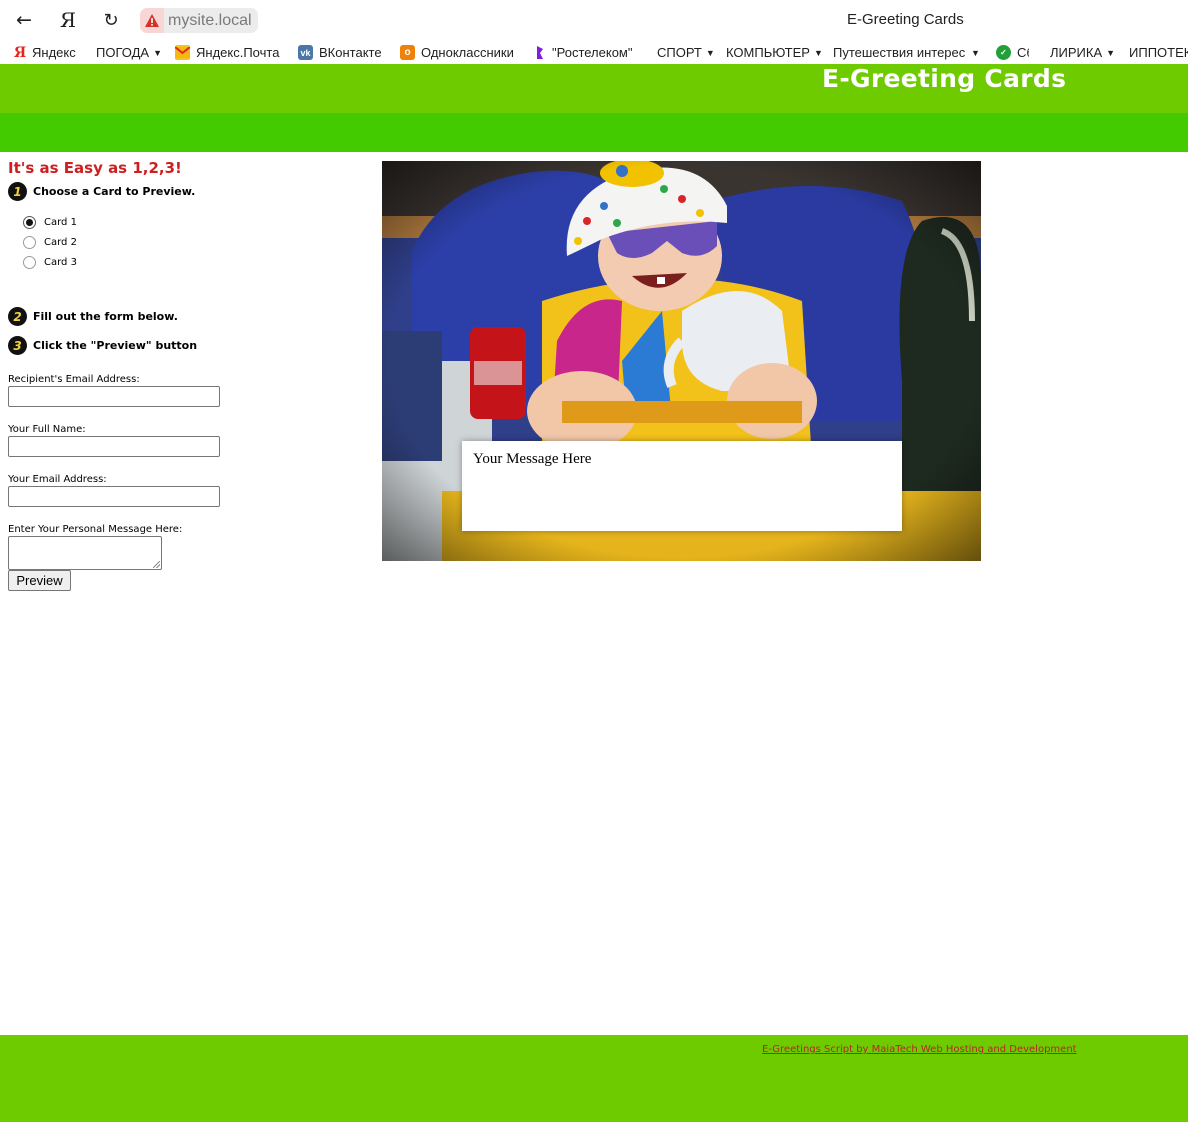 This screenshot has height=1122, width=1188. Describe the element at coordinates (95, 168) in the screenshot. I see `sidebar-heading: It's as Easy as 1,2,3!` at that location.